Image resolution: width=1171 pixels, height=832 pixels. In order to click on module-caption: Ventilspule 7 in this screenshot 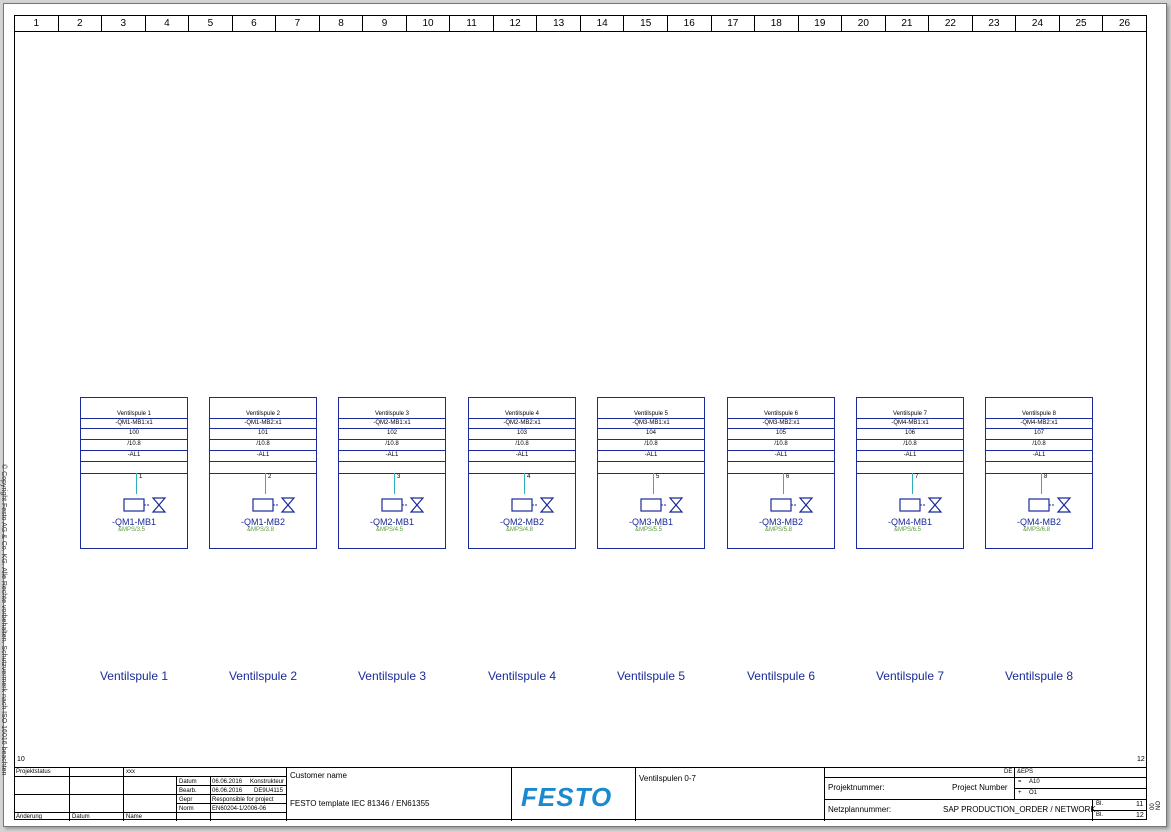, I will do `click(910, 676)`.